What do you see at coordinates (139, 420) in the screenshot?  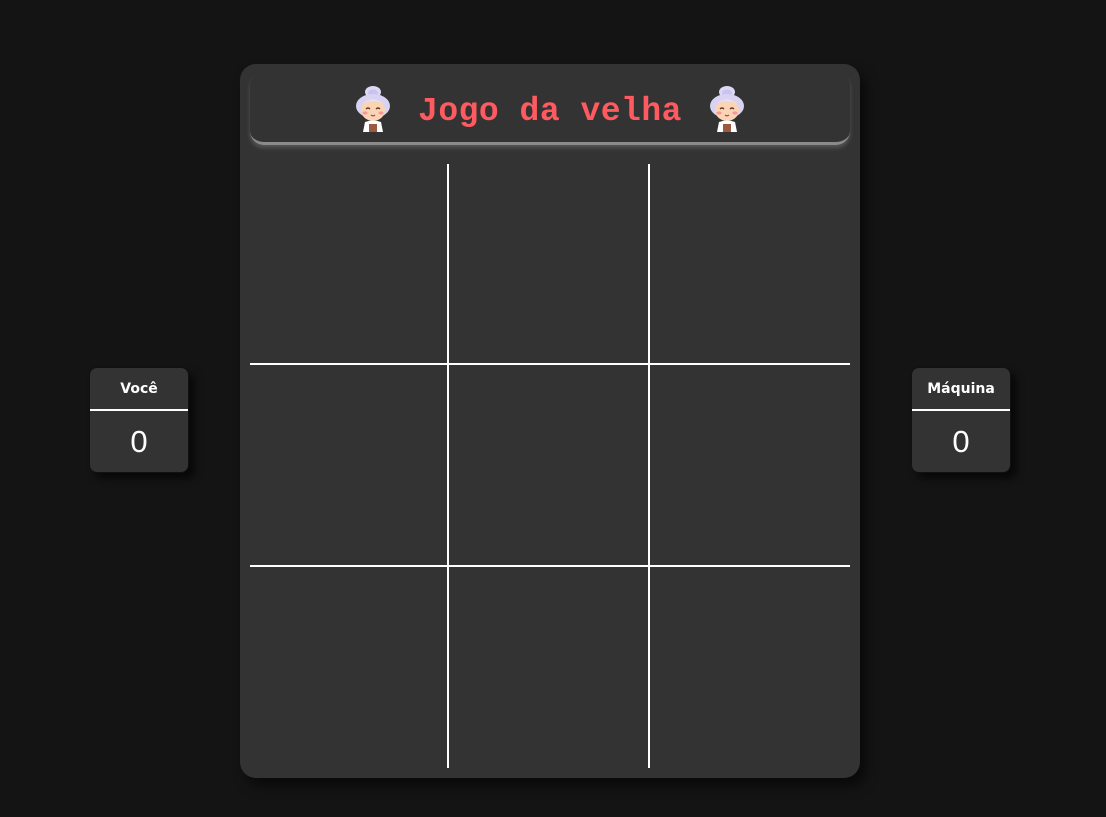 I see `player-score-card: Você 0` at bounding box center [139, 420].